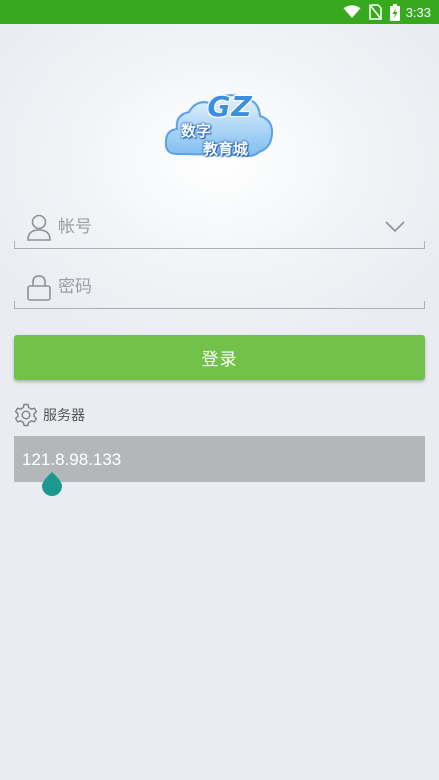 This screenshot has height=780, width=439. What do you see at coordinates (39, 227) in the screenshot?
I see `user-icon` at bounding box center [39, 227].